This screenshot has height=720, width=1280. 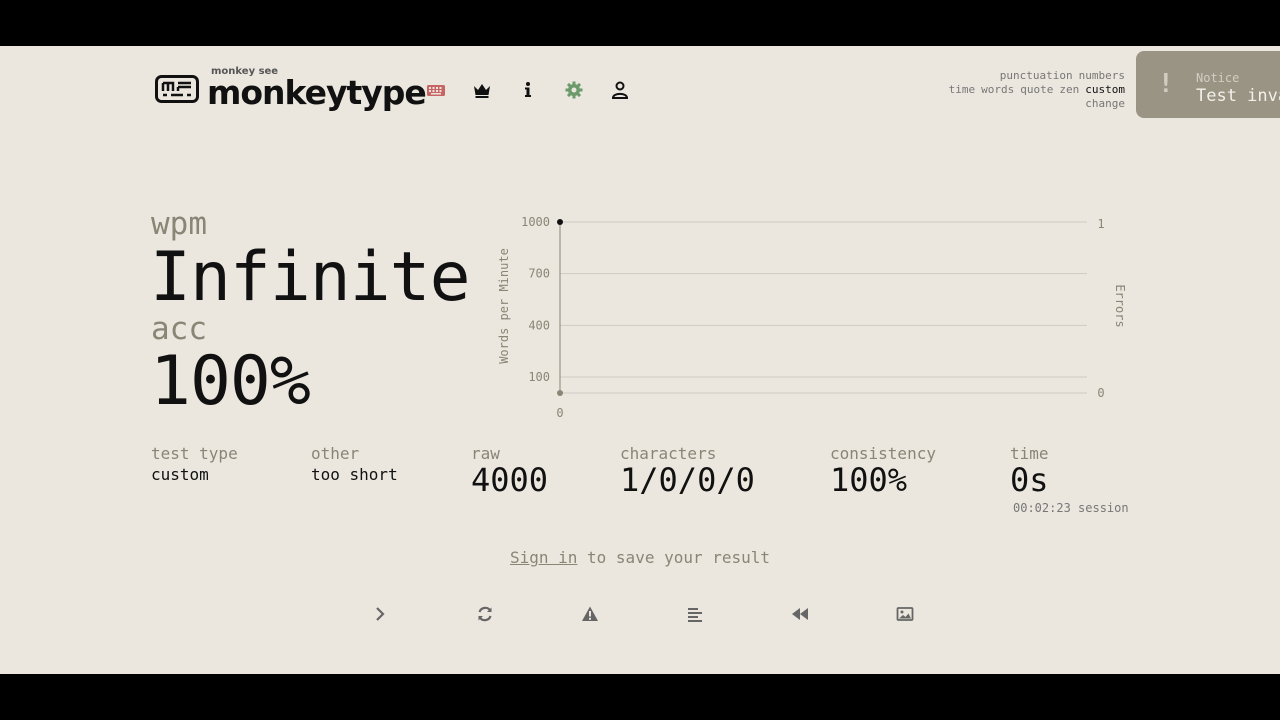 What do you see at coordinates (504, 306) in the screenshot?
I see `y-axis-label: Words per Minute` at bounding box center [504, 306].